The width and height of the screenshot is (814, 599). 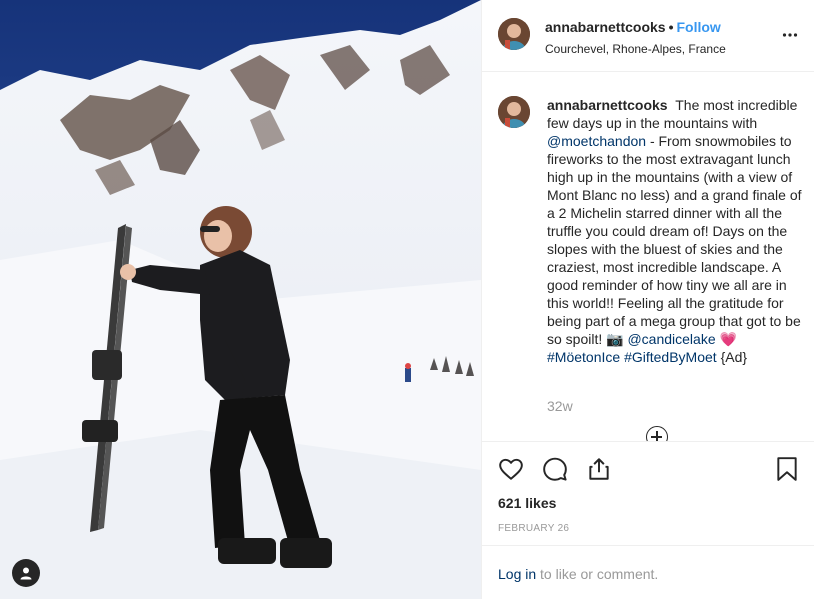 I want to click on actions-area: 621 likes FEBRUARY 26, so click(x=648, y=487).